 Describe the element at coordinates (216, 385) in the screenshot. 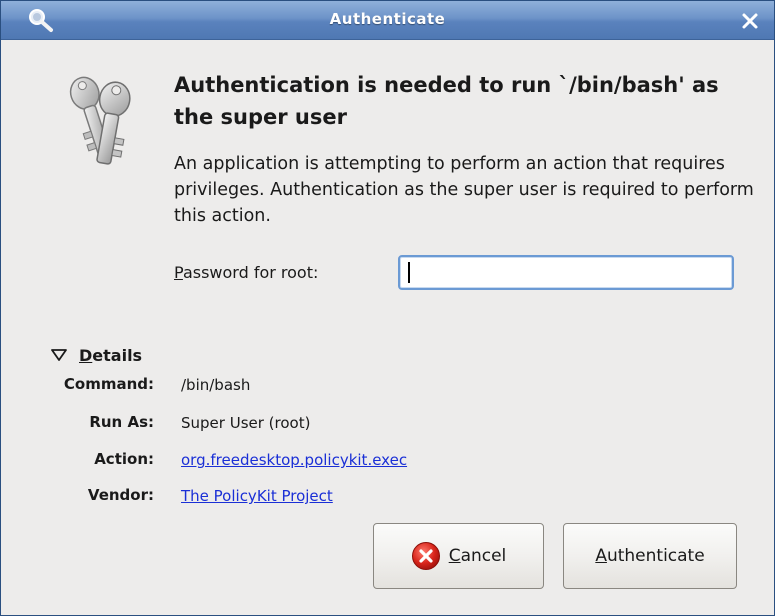

I see `detail-value-command: /bin/bash` at that location.